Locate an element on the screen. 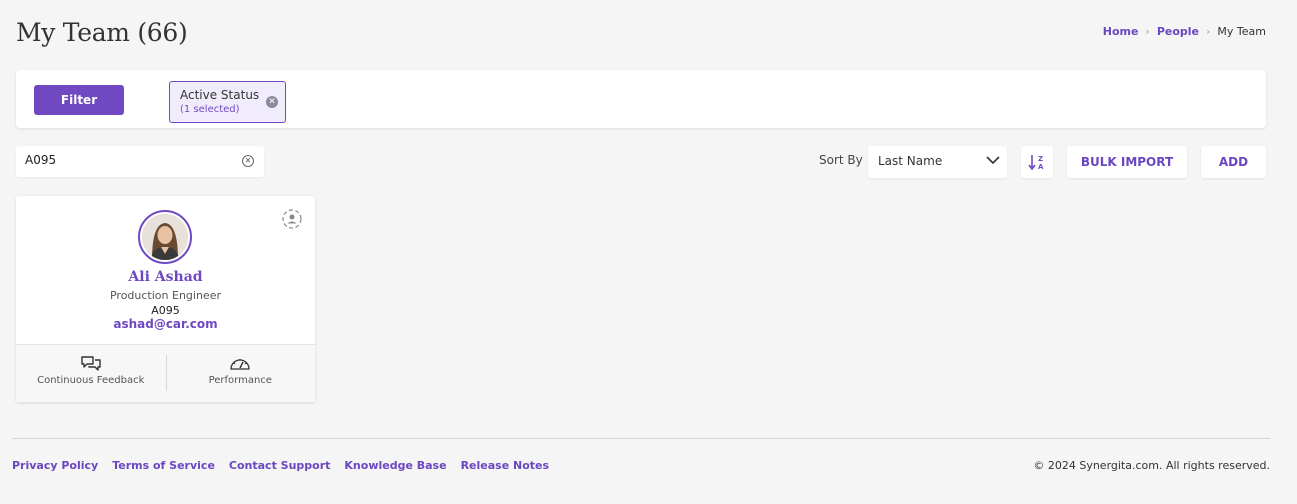  footer-link-release-notes: Release Notes is located at coordinates (505, 465).